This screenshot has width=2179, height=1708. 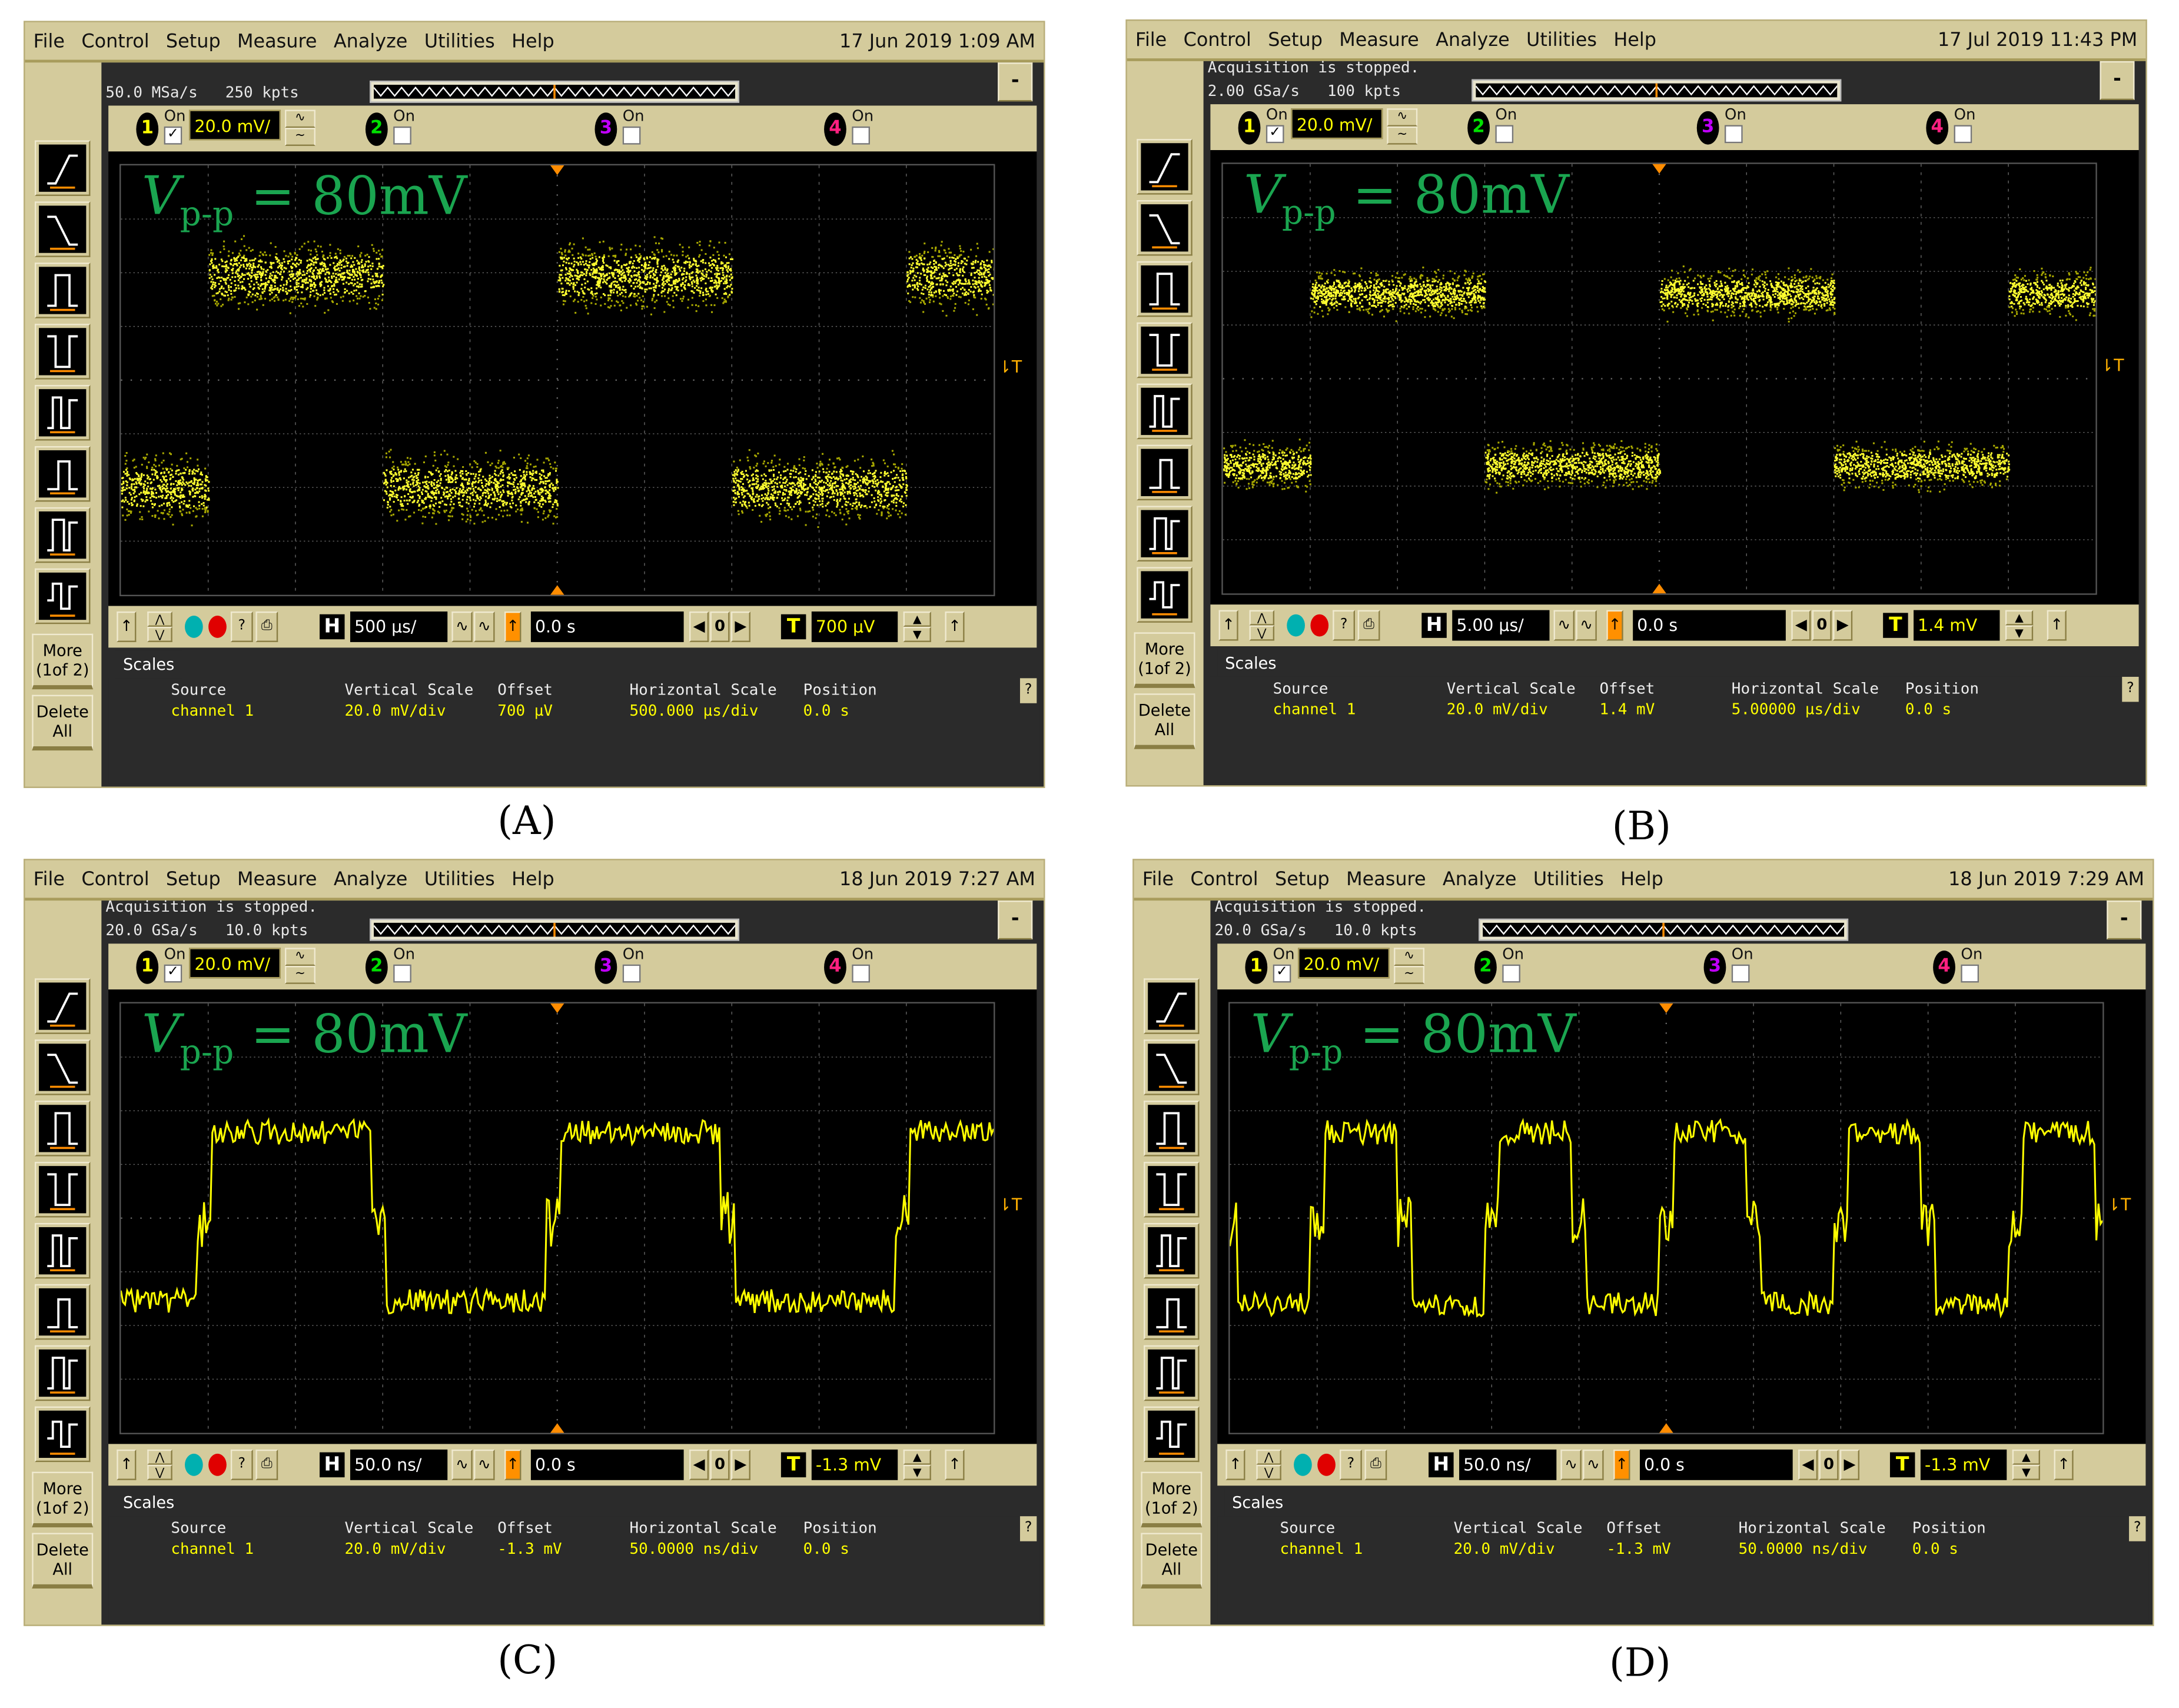 What do you see at coordinates (300, 118) in the screenshot?
I see `channel-1-scale-up: ∿` at bounding box center [300, 118].